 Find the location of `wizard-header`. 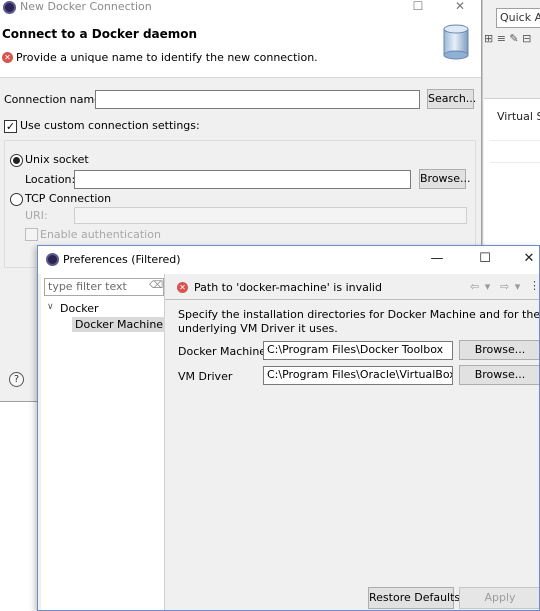

wizard-header is located at coordinates (240, 47).